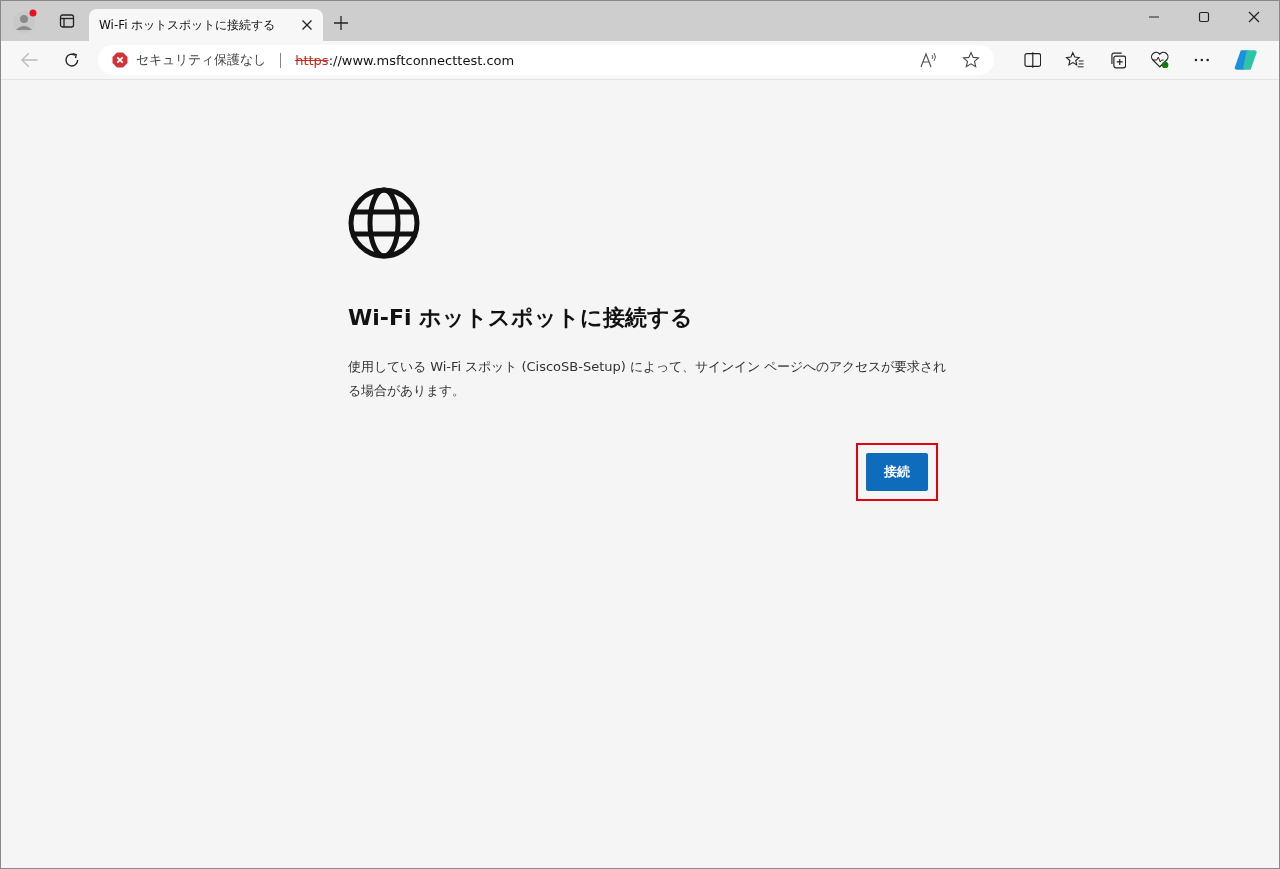 This screenshot has height=869, width=1280. I want to click on error-icon, so click(120, 60).